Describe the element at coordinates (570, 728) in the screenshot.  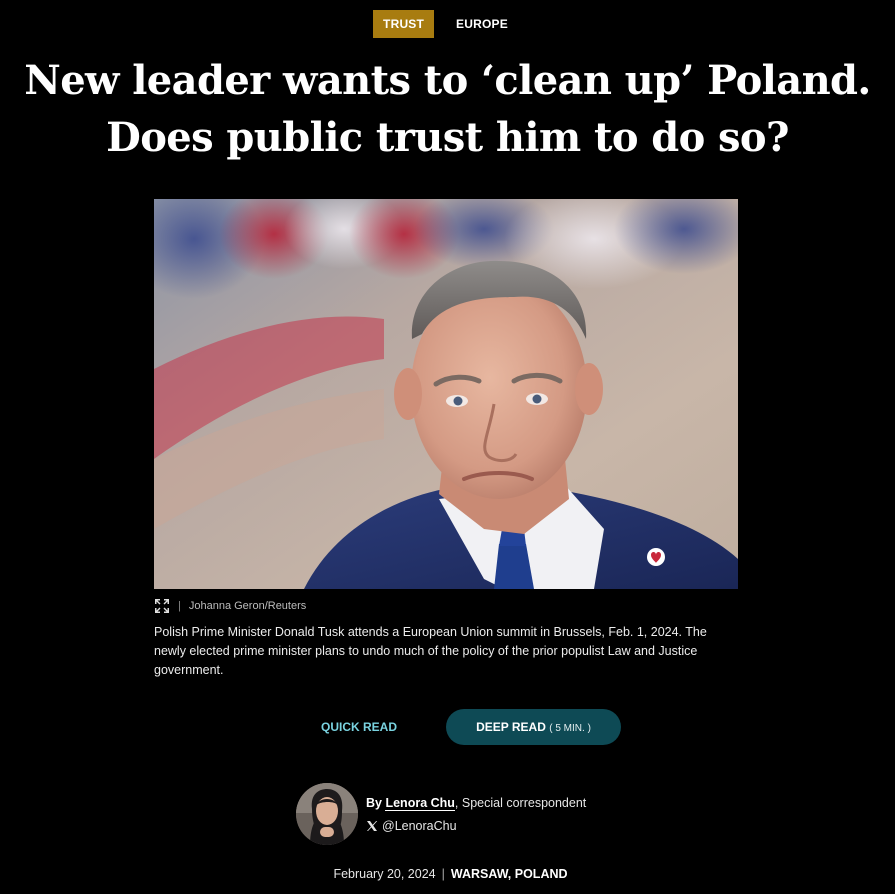
I see `deep-read-time: ( 5 MIN. )` at that location.